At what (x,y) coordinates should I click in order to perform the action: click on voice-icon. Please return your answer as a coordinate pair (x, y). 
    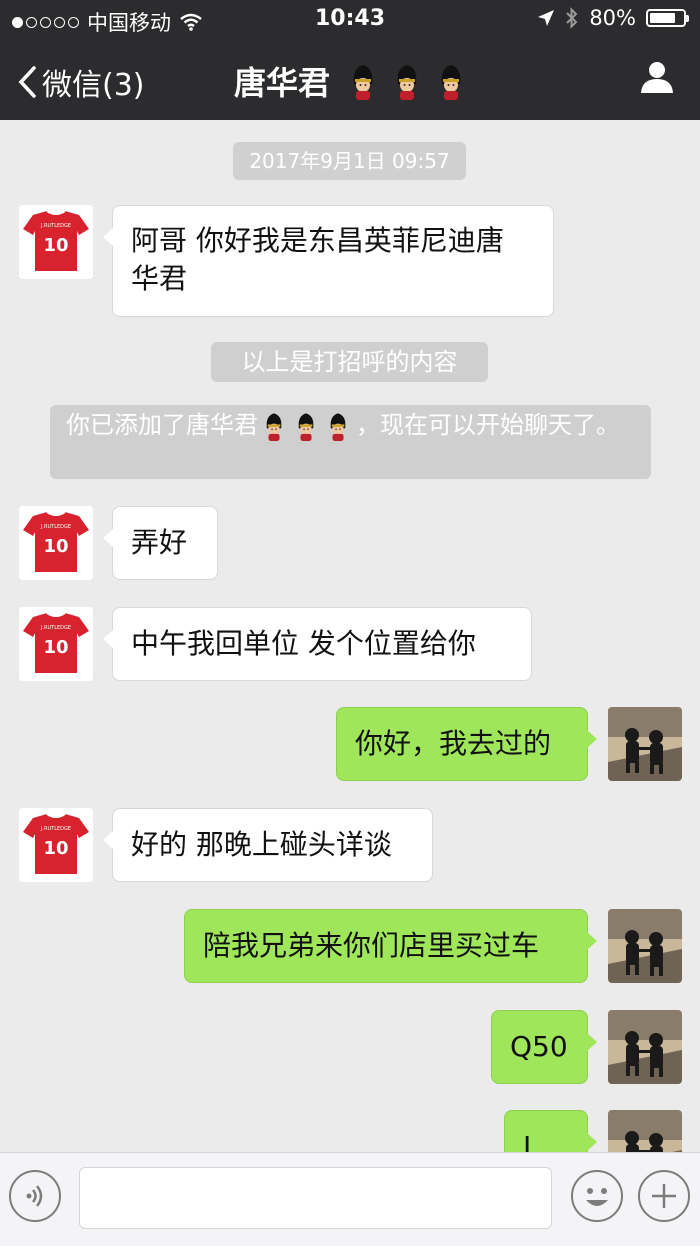
    Looking at the image, I should click on (34, 1196).